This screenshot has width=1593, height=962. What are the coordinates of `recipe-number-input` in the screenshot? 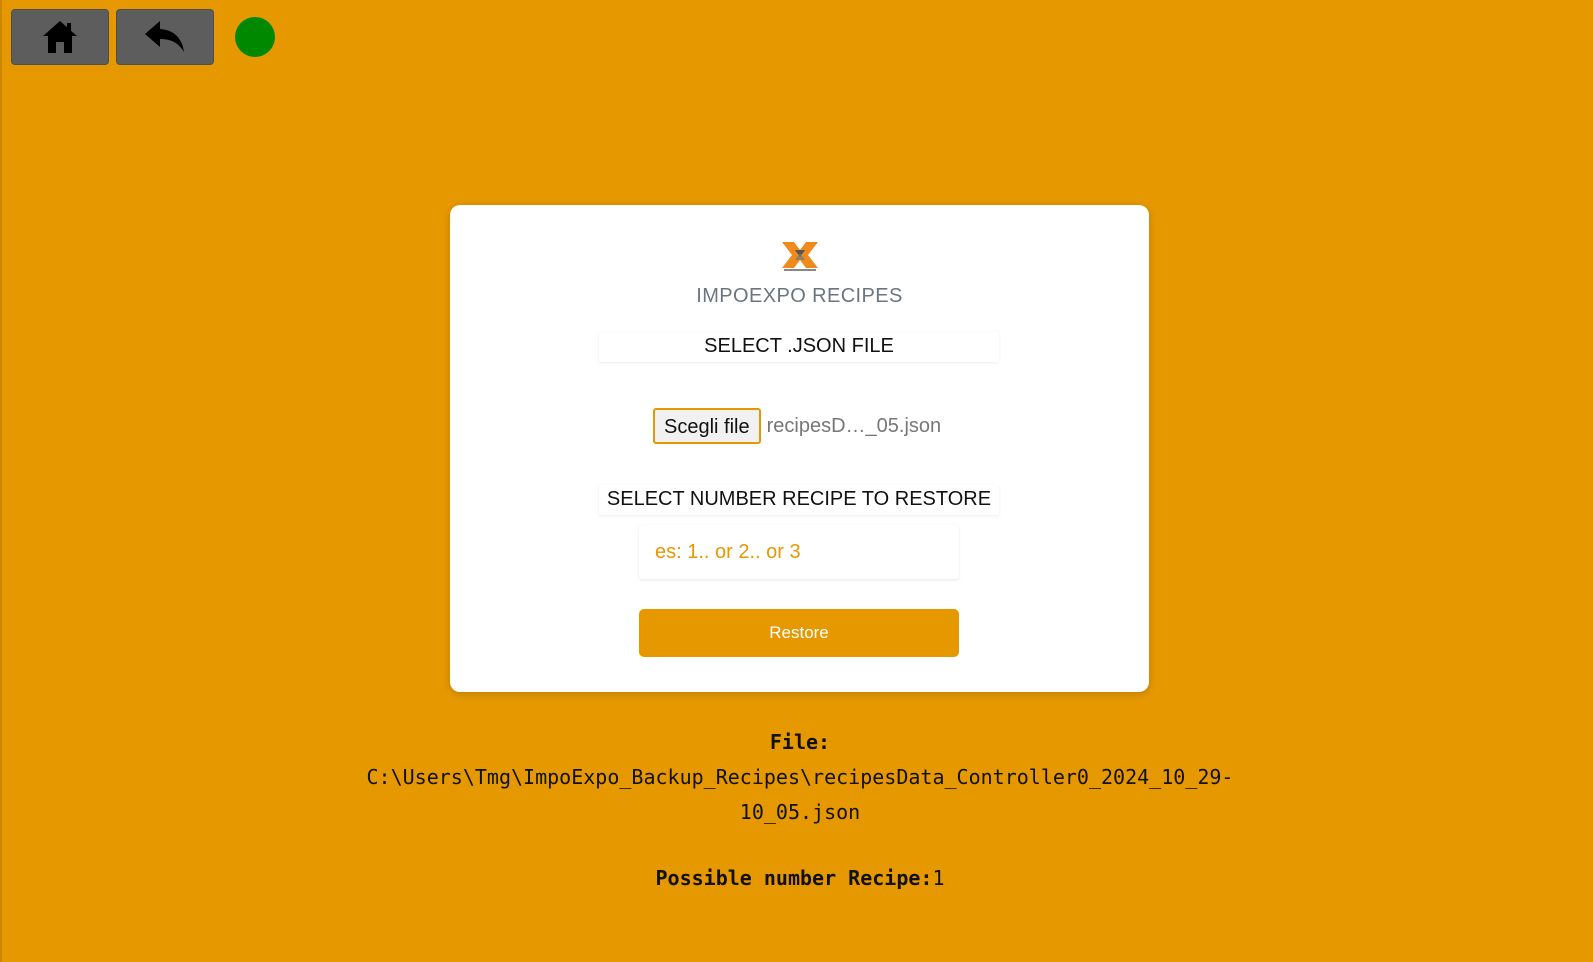 It's located at (799, 552).